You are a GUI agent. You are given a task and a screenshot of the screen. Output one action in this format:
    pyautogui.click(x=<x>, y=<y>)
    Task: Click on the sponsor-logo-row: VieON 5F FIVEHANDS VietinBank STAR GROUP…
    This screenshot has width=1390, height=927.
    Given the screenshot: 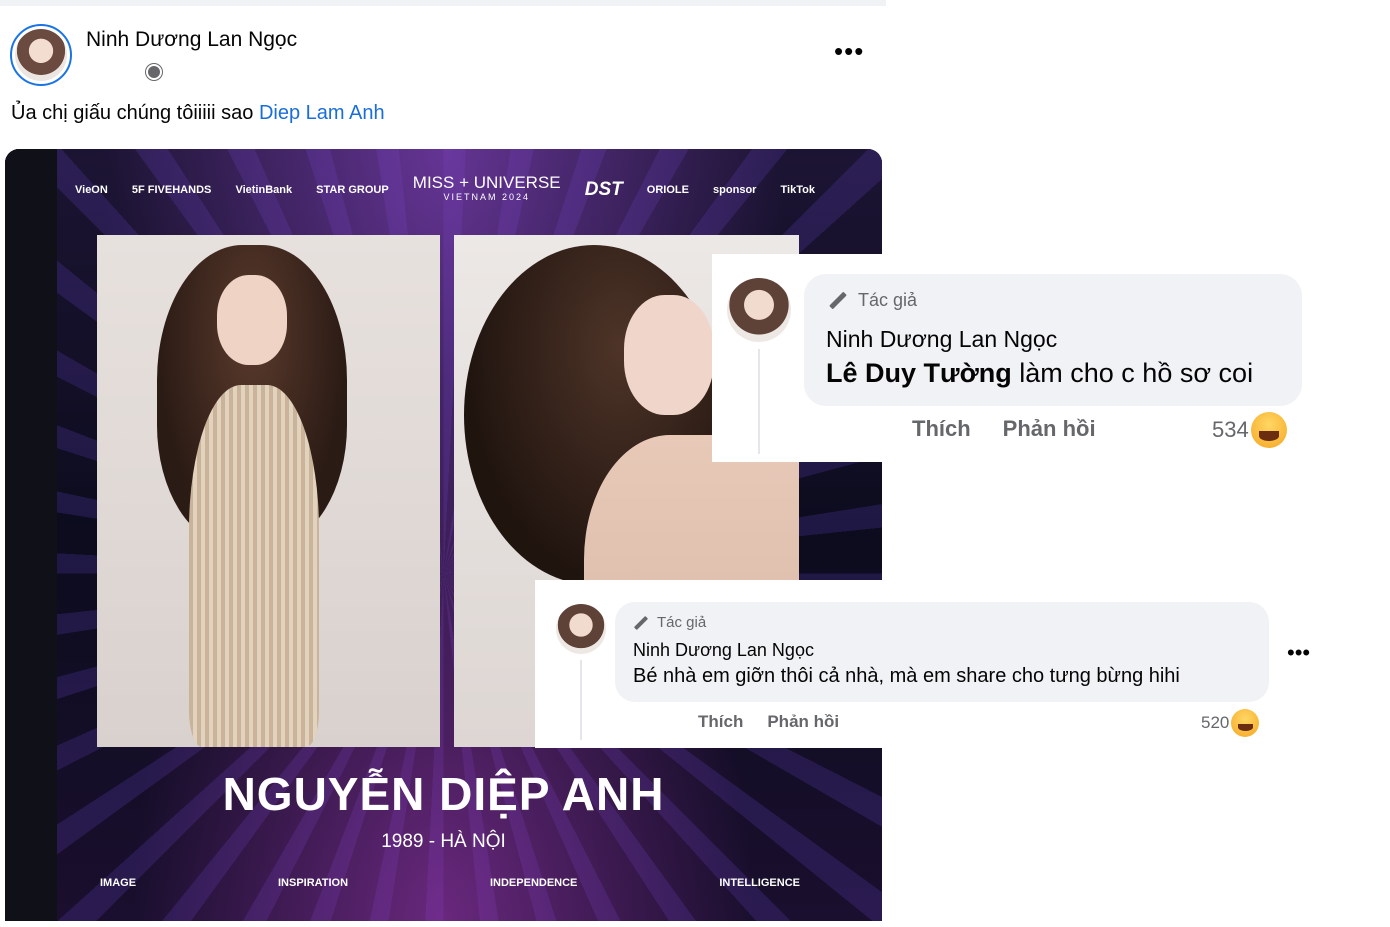 What is the action you would take?
    pyautogui.click(x=445, y=189)
    